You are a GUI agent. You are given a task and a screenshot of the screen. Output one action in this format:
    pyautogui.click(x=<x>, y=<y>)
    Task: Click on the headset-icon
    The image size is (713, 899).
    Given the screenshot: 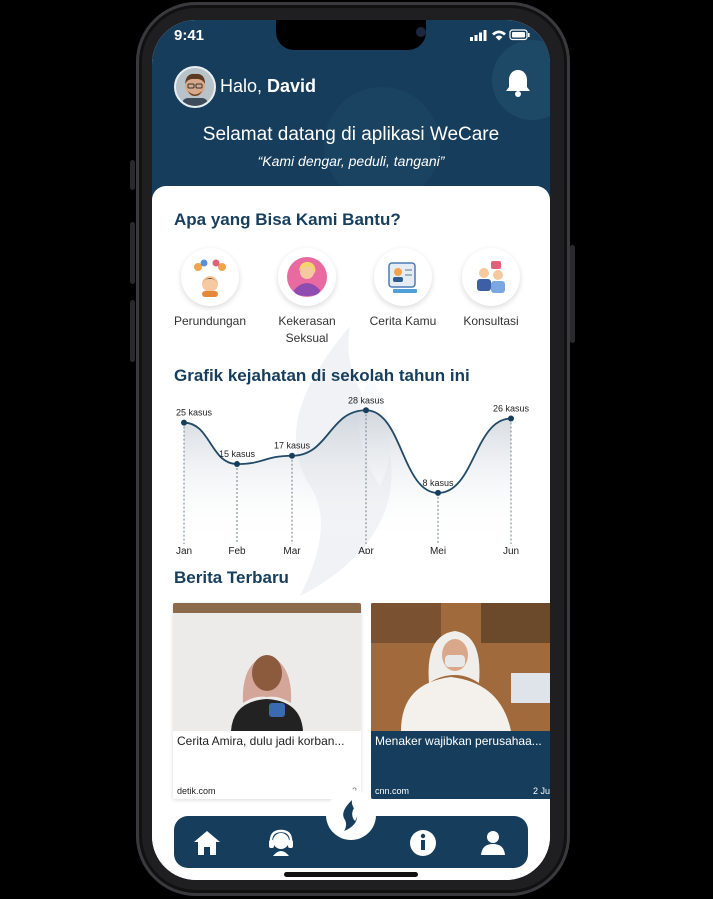 What is the action you would take?
    pyautogui.click(x=281, y=843)
    